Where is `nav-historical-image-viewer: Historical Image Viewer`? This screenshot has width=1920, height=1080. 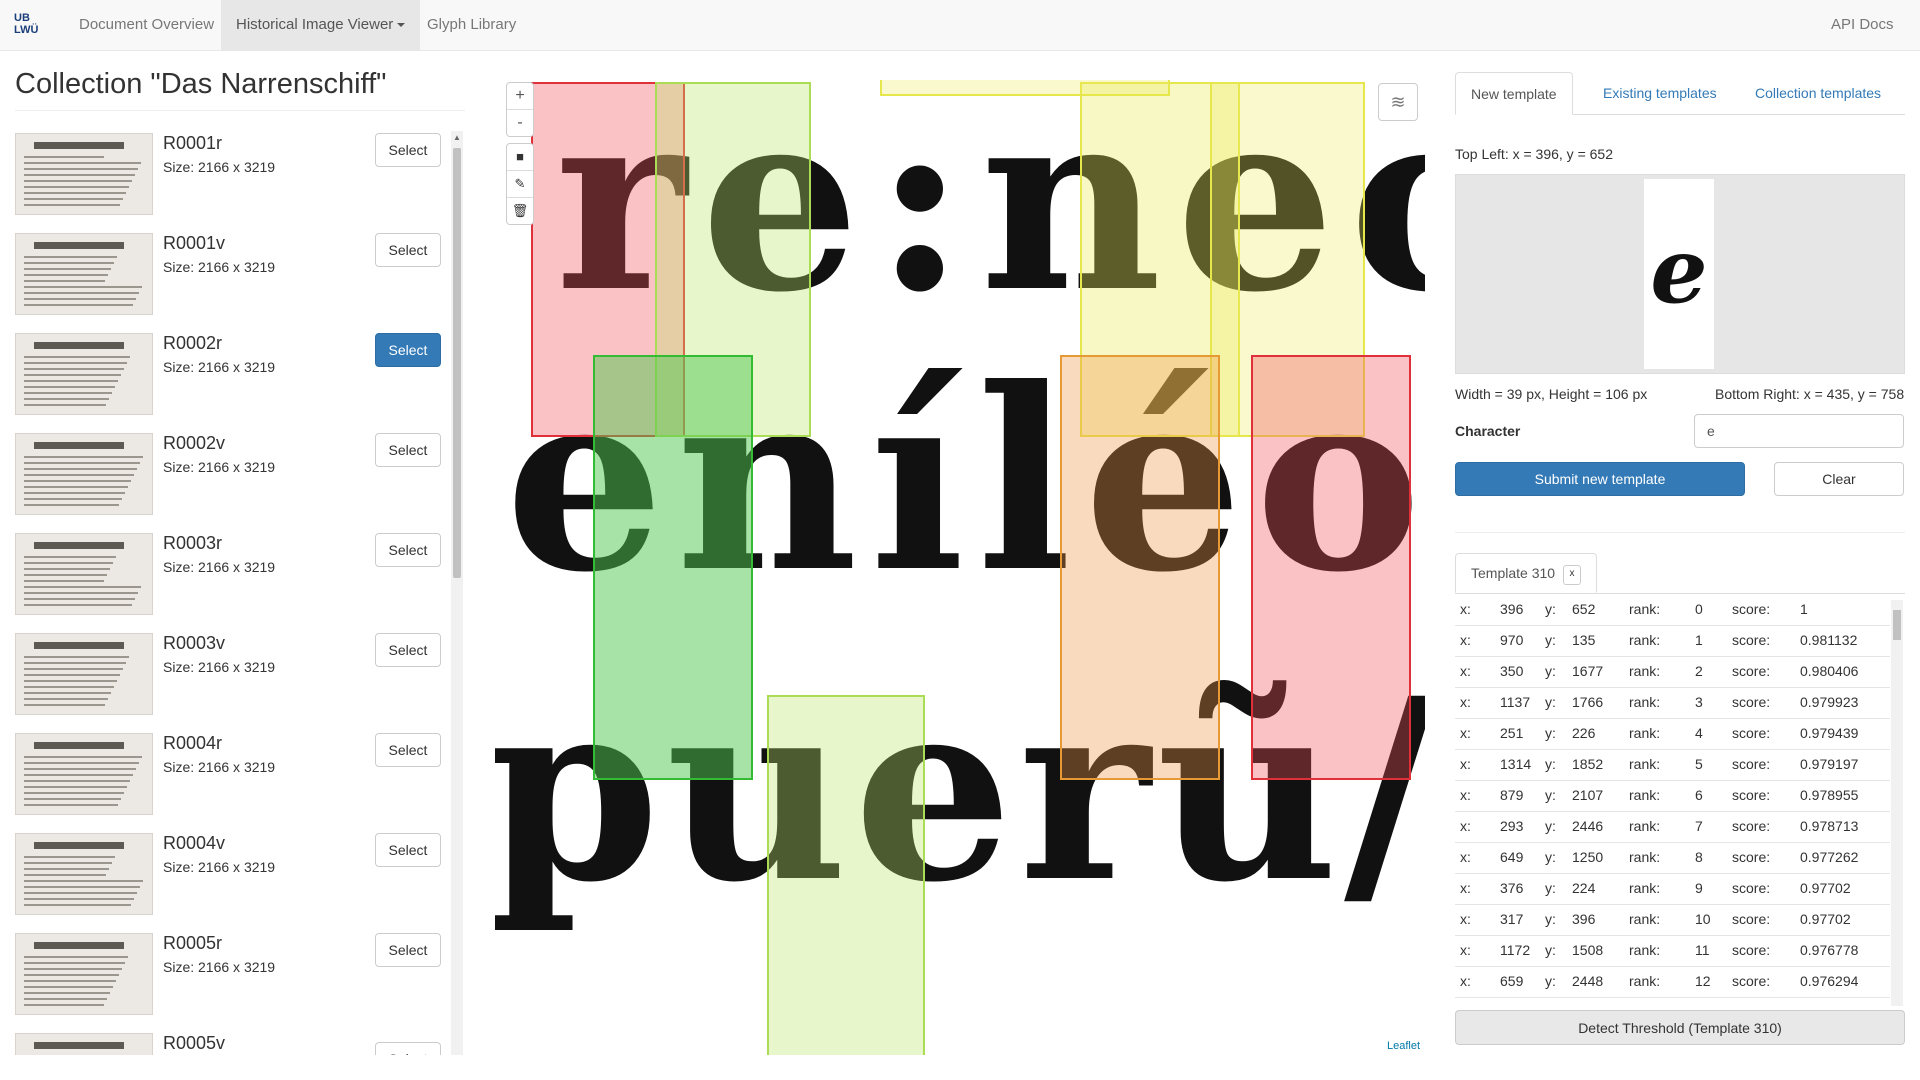 nav-historical-image-viewer: Historical Image Viewer is located at coordinates (321, 25).